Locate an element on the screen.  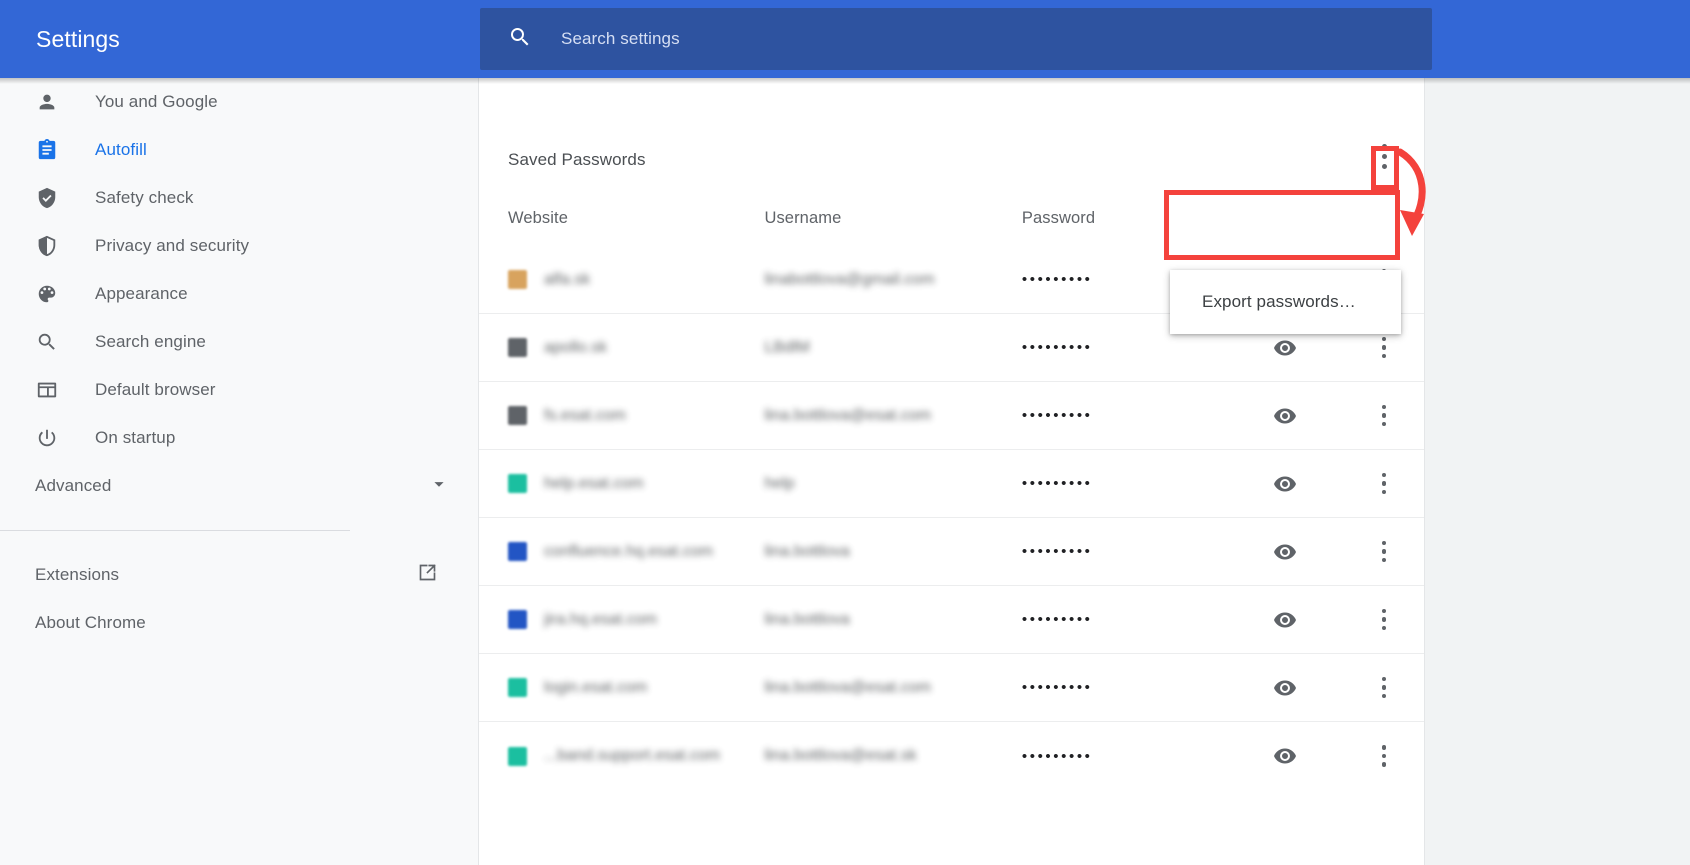
chevron-down-icon is located at coordinates (439, 486).